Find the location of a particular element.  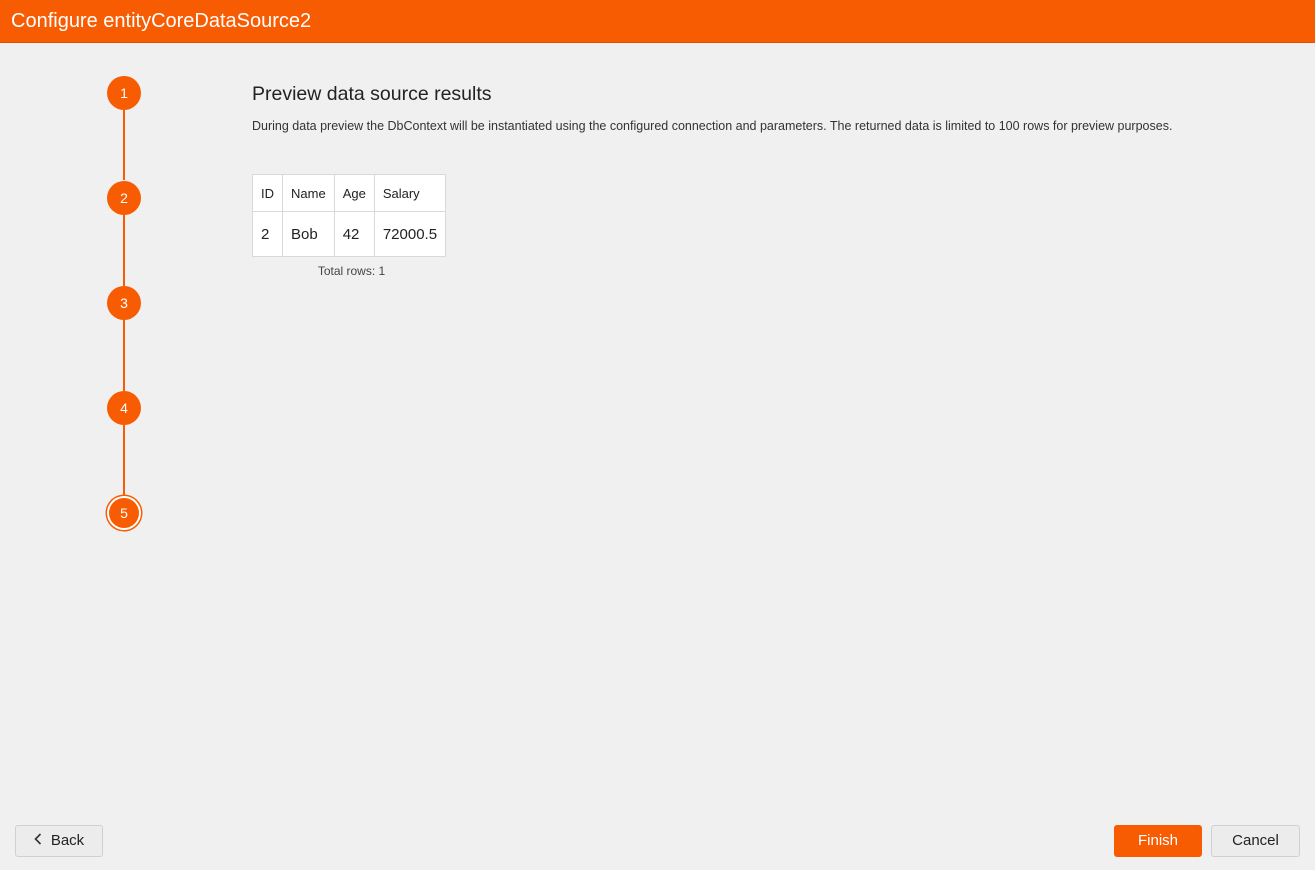

preview-table: ID Name Age Salary 2 Bob 42 72000.5 is located at coordinates (349, 215).